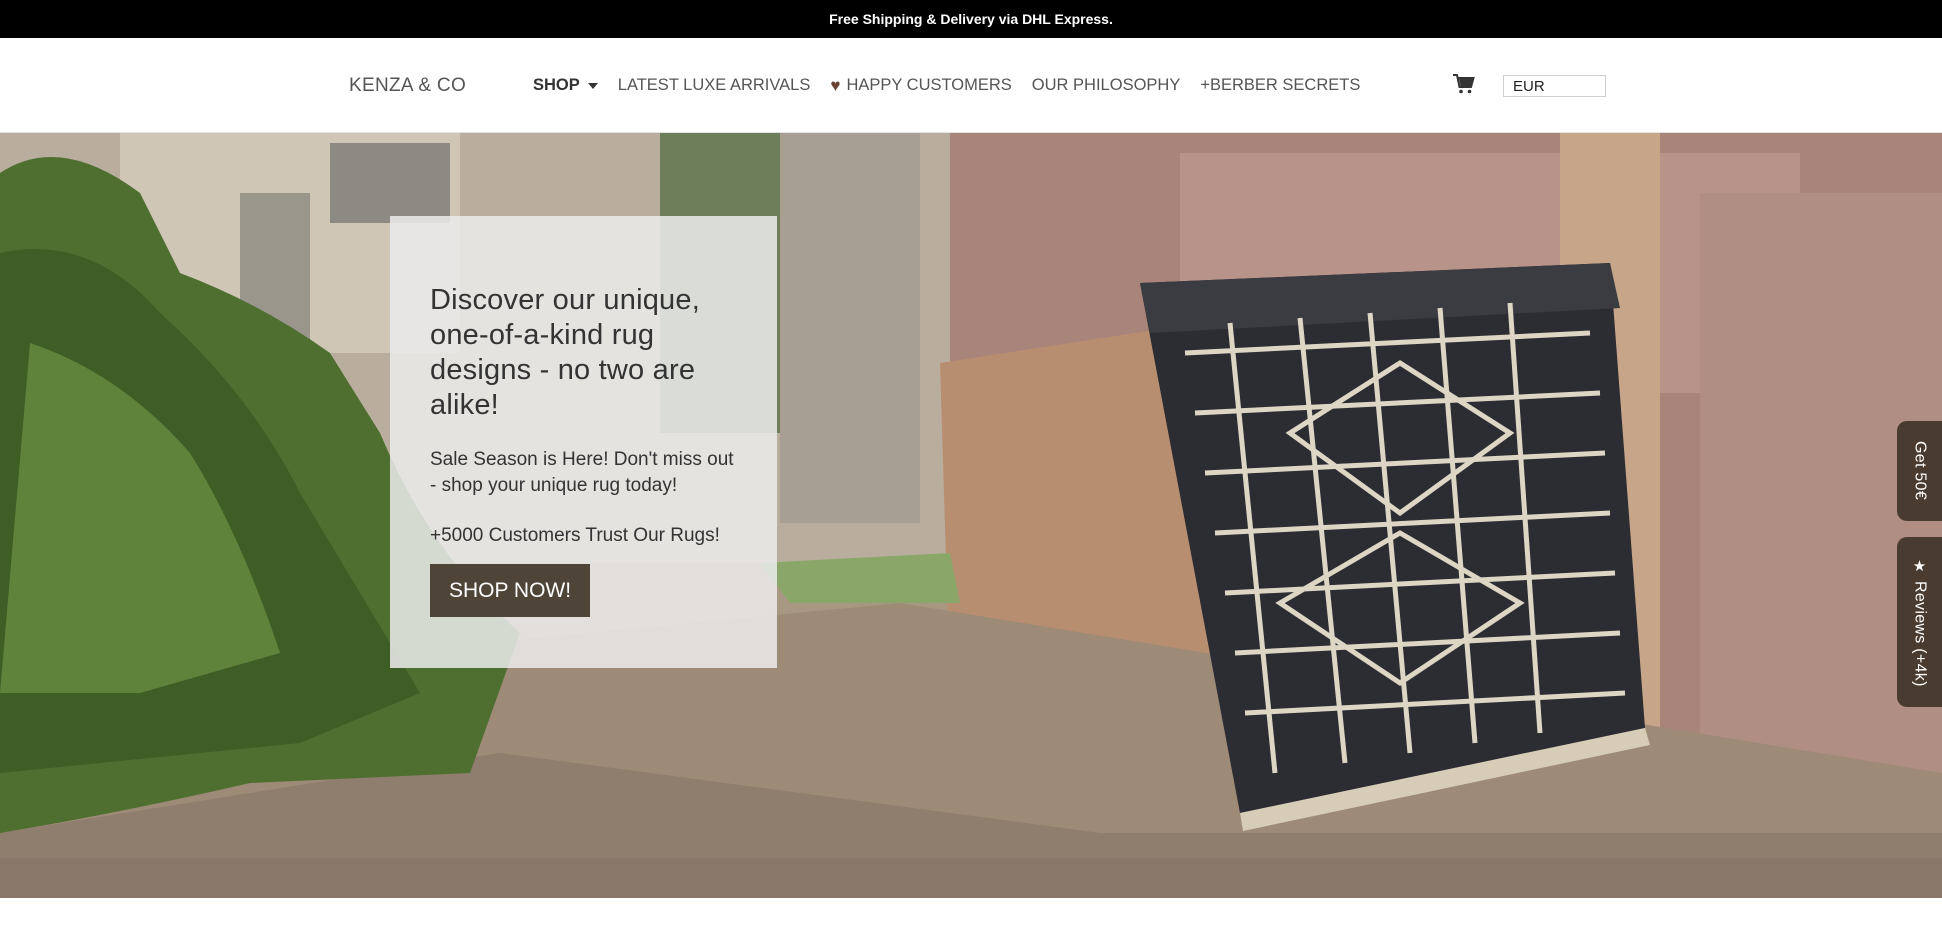 The height and width of the screenshot is (938, 1942). I want to click on reviews-tab: ★ Reviews (+4k), so click(1919, 622).